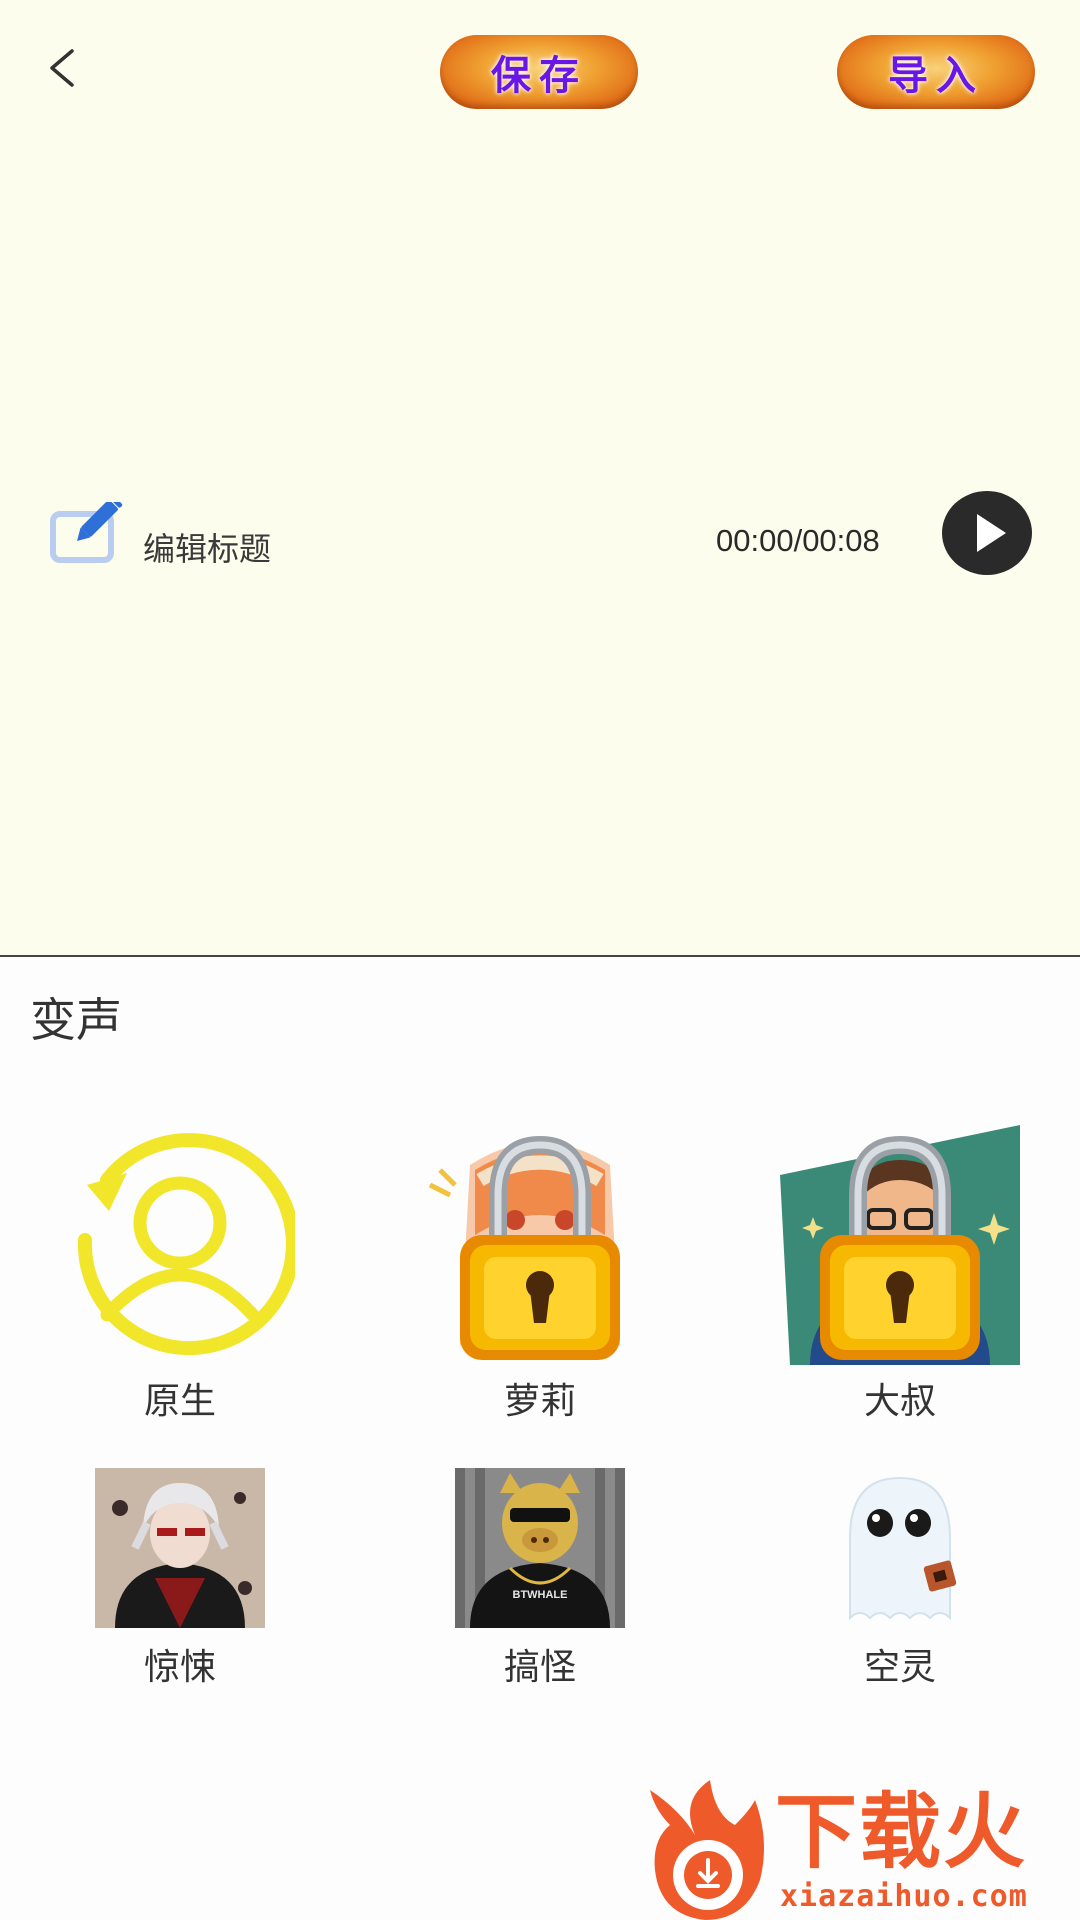  Describe the element at coordinates (539, 1667) in the screenshot. I see `voice-label: 搞怪` at that location.